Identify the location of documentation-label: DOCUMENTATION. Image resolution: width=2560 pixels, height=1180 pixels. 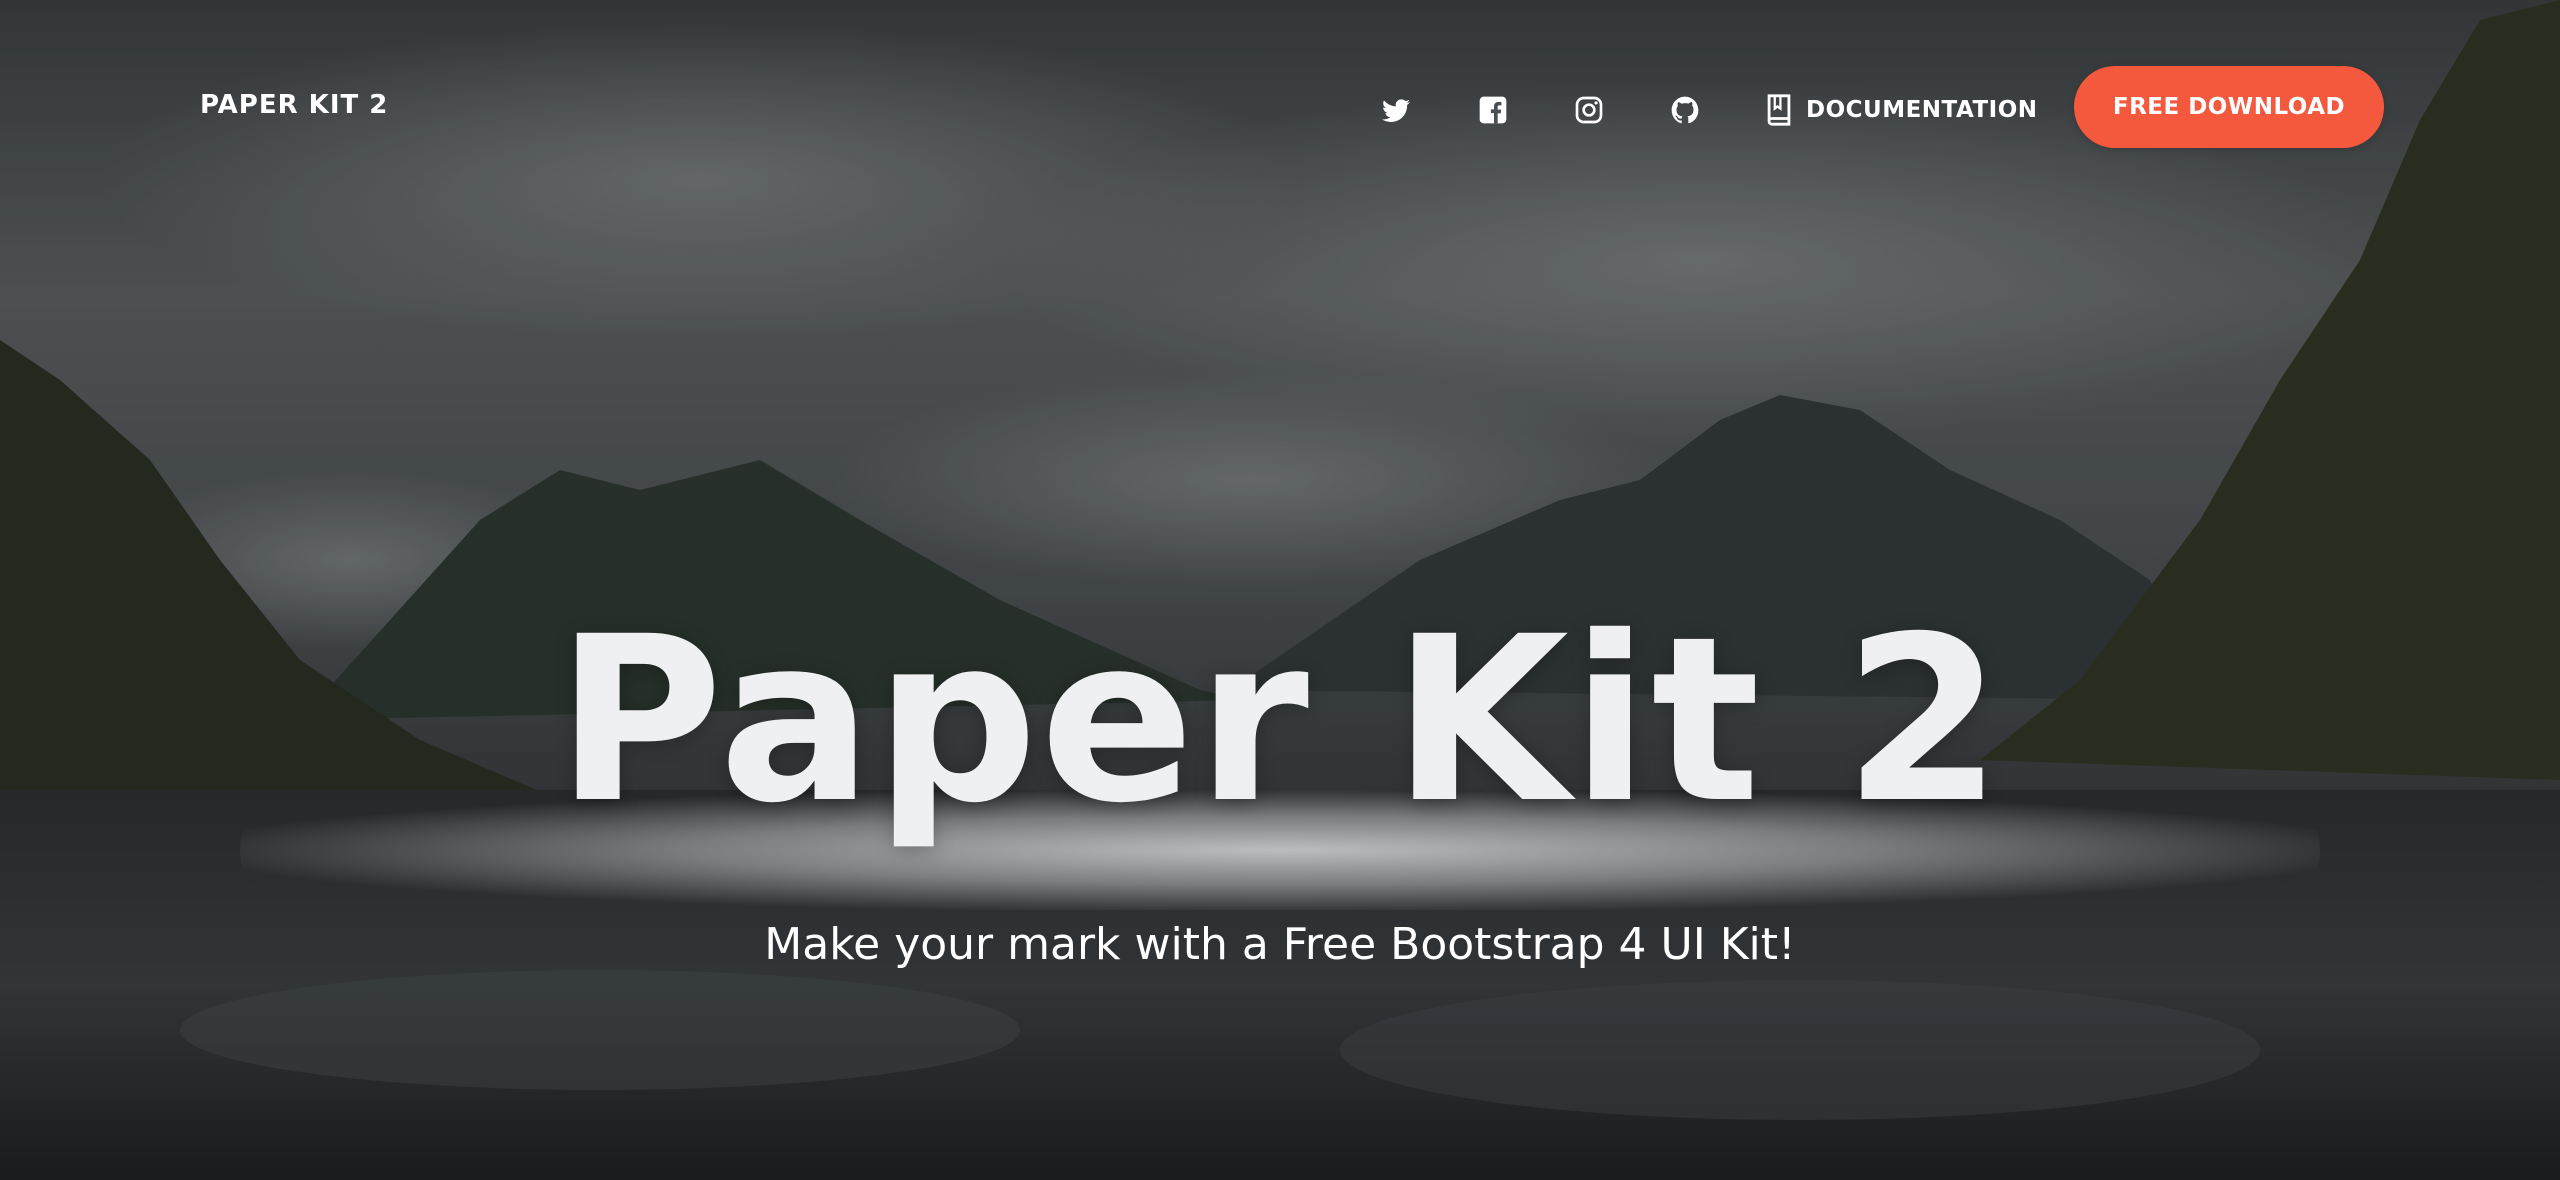
(1922, 110).